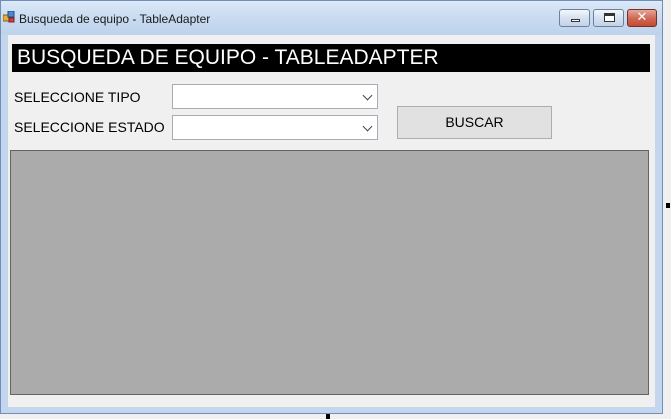 The height and width of the screenshot is (419, 671). Describe the element at coordinates (474, 122) in the screenshot. I see `search-button: BUSCAR` at that location.